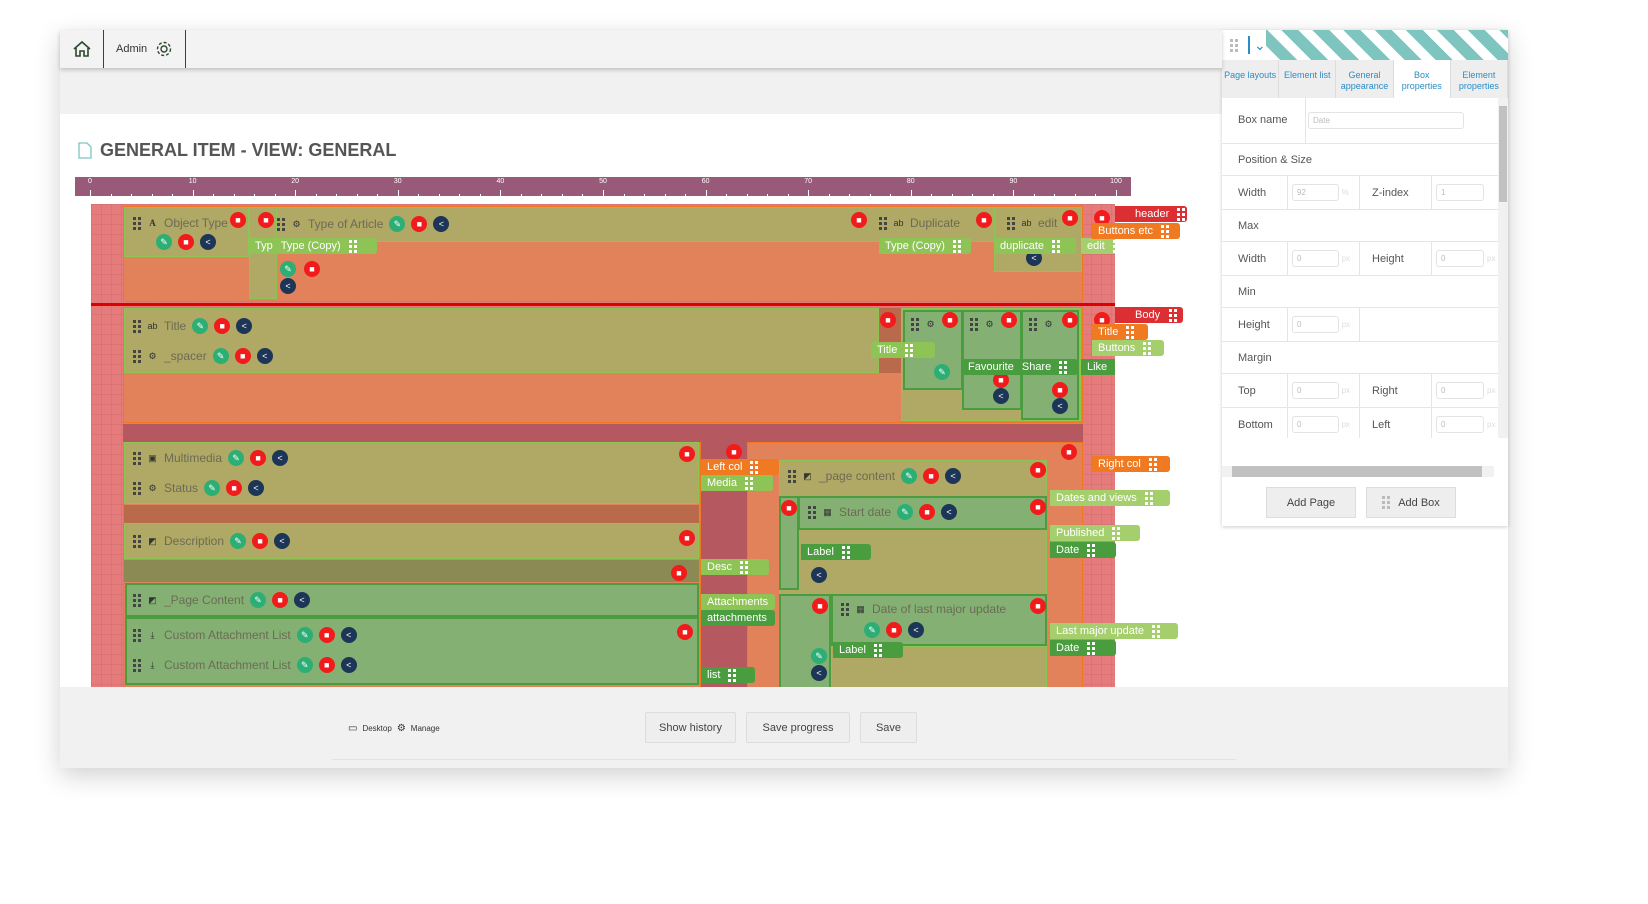 This screenshot has width=1648, height=904. What do you see at coordinates (1020, 367) in the screenshot?
I see `tag-favourite-share: Favourite Share` at bounding box center [1020, 367].